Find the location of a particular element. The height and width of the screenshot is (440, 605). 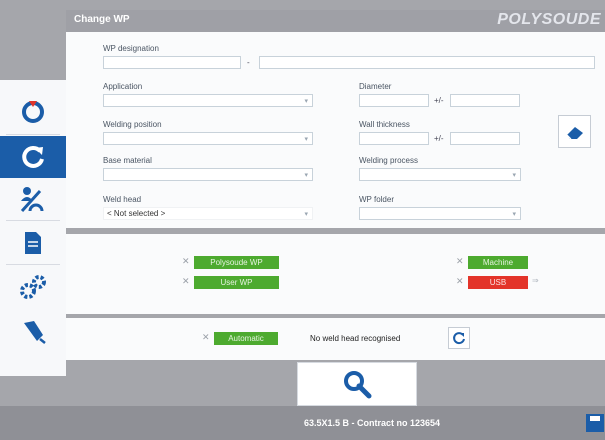

application-select: ▾ is located at coordinates (208, 100).